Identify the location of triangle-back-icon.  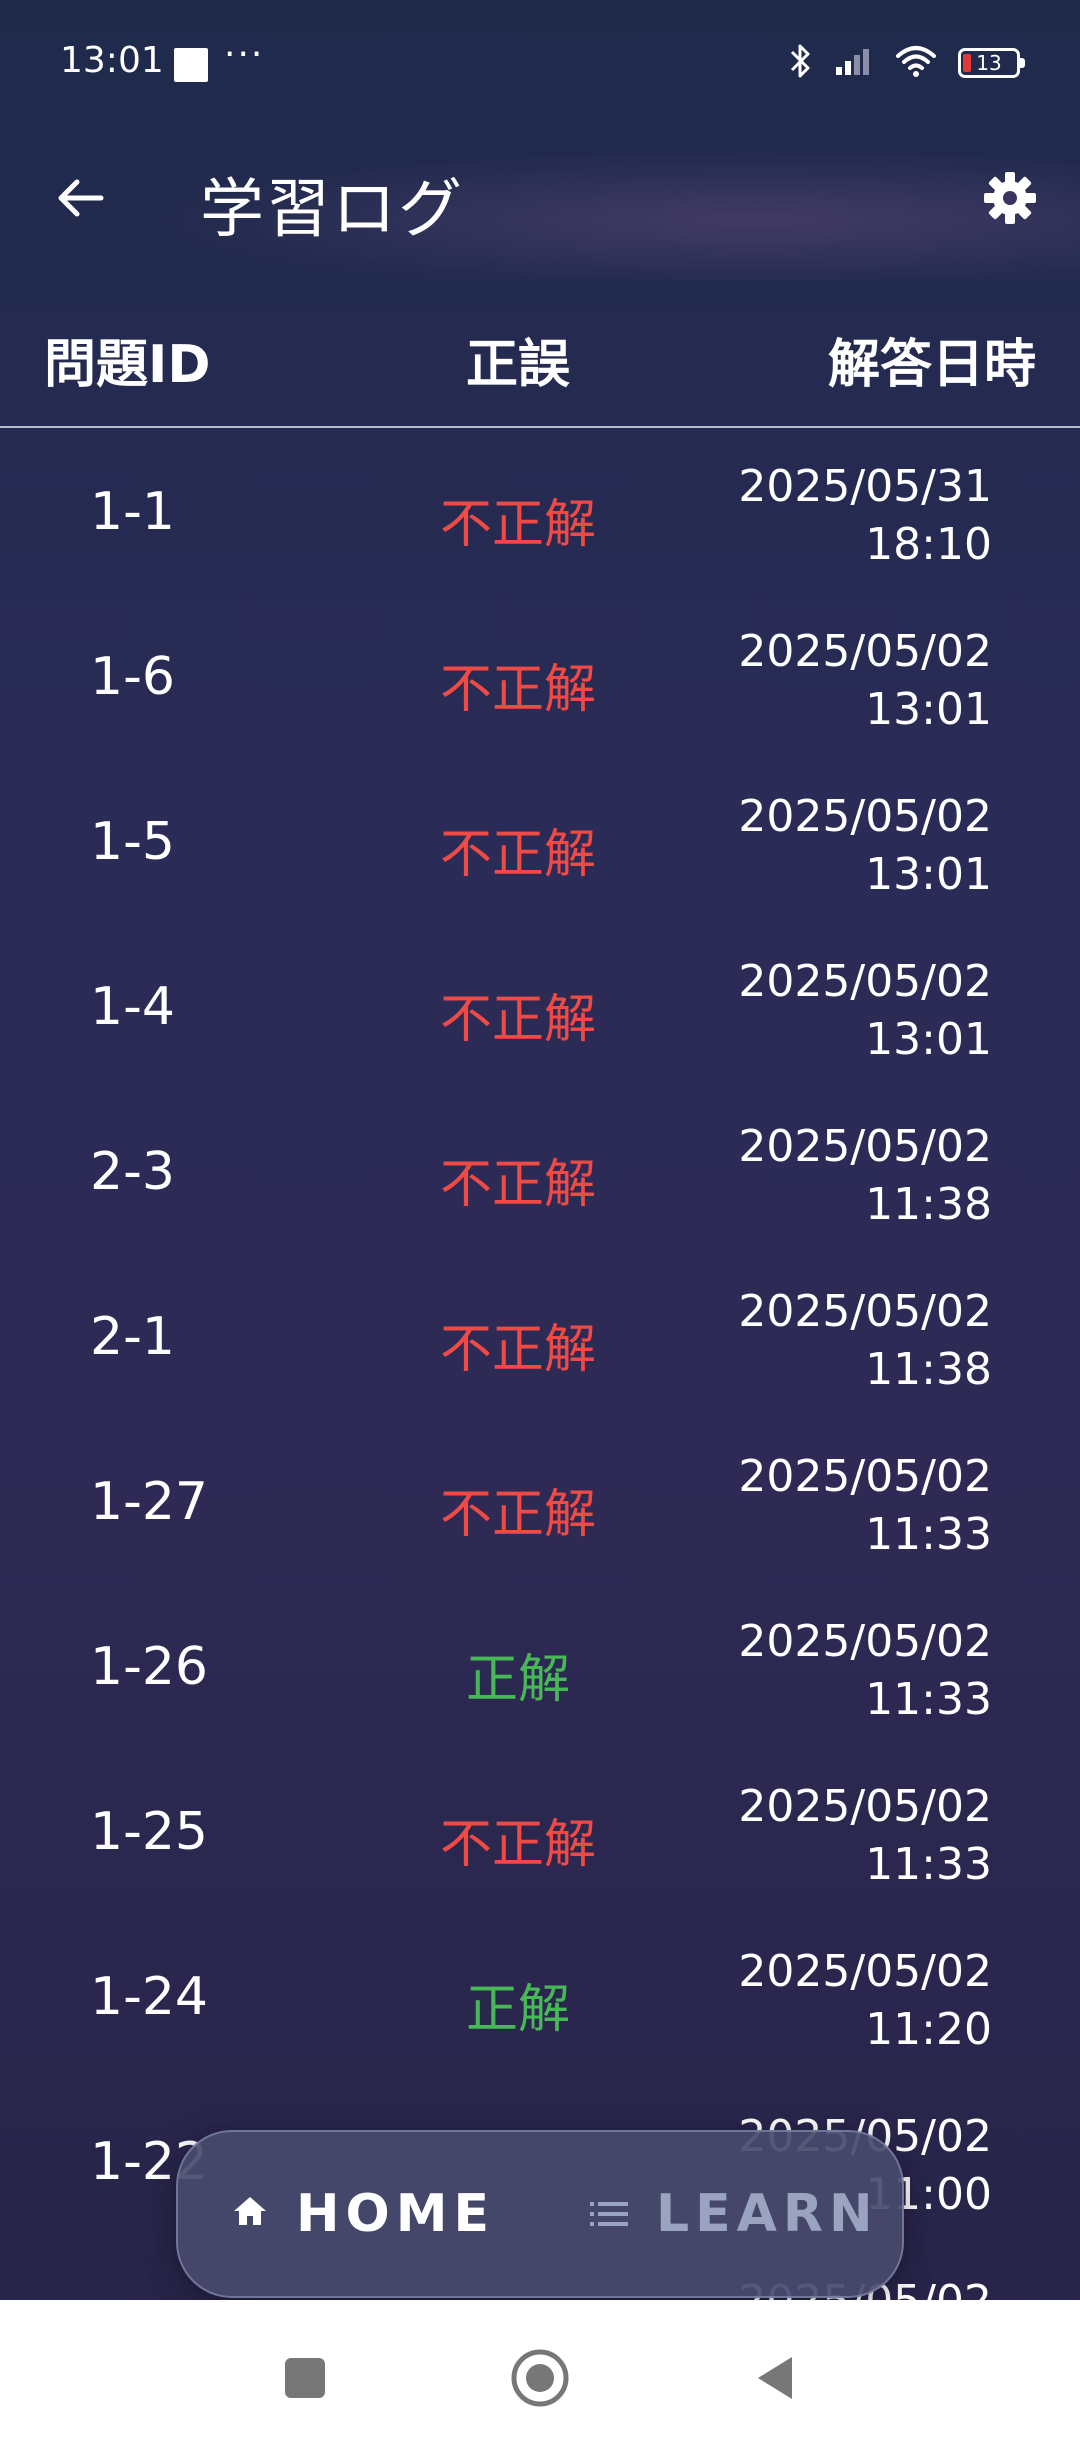
(775, 2380).